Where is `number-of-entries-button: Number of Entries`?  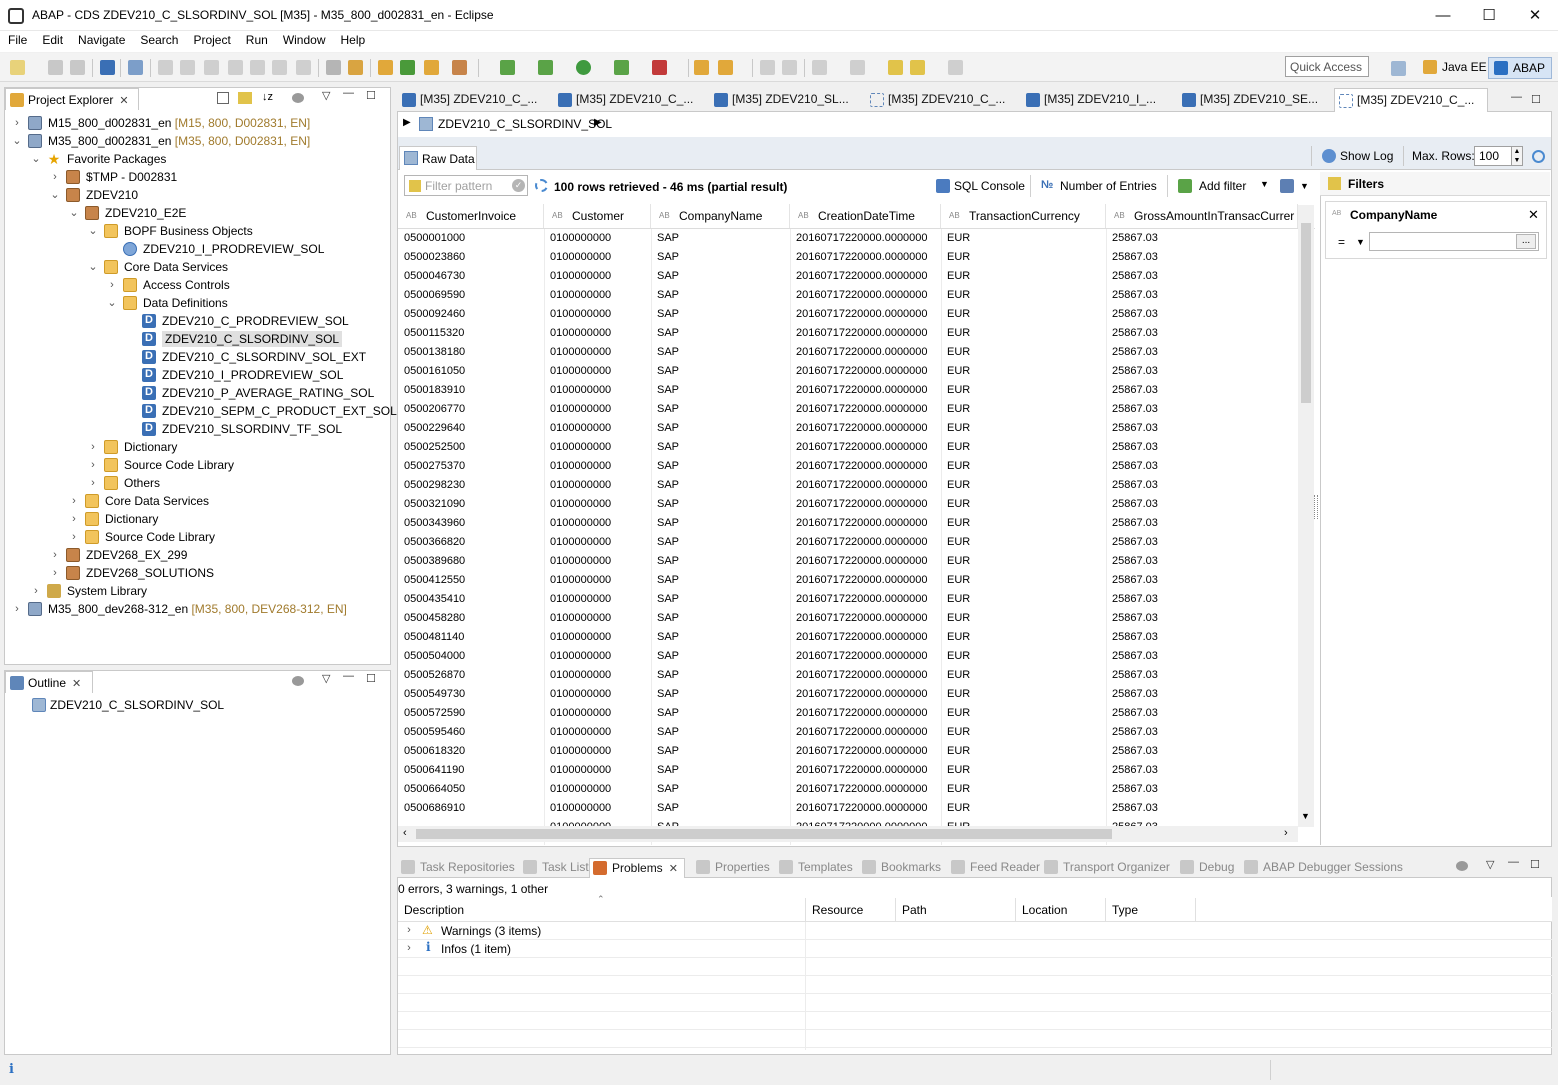 number-of-entries-button: Number of Entries is located at coordinates (1108, 186).